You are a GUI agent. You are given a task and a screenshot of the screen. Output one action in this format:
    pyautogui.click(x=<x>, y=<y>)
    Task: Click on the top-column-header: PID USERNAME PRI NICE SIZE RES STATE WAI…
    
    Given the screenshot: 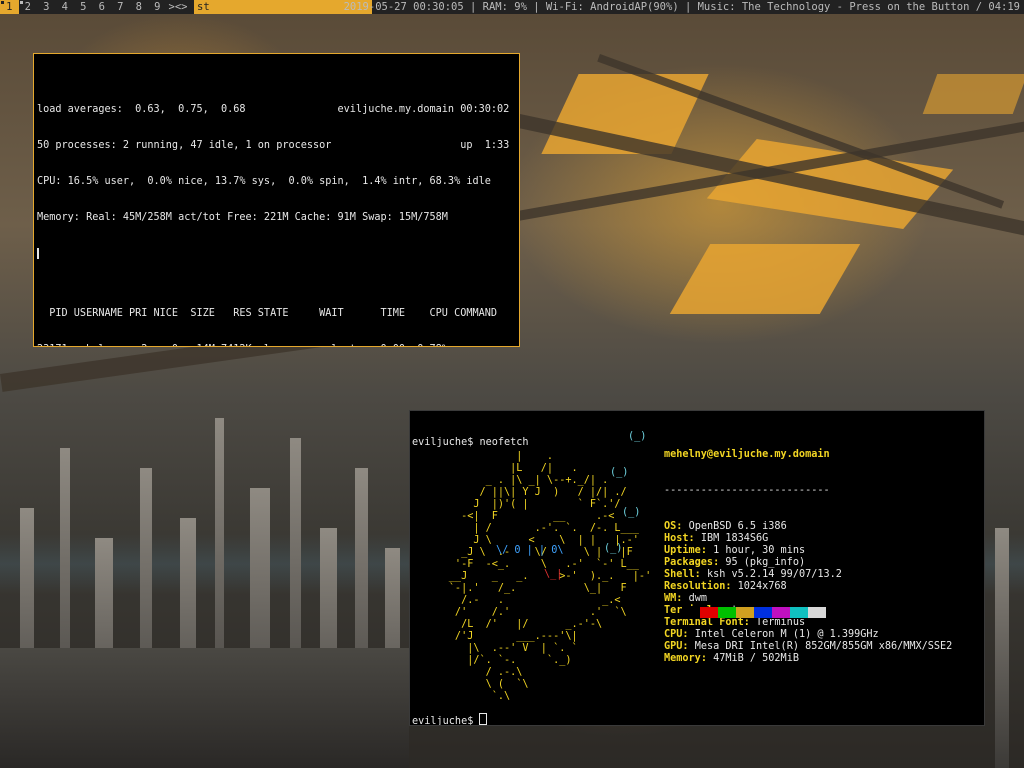 What is the action you would take?
    pyautogui.click(x=267, y=313)
    